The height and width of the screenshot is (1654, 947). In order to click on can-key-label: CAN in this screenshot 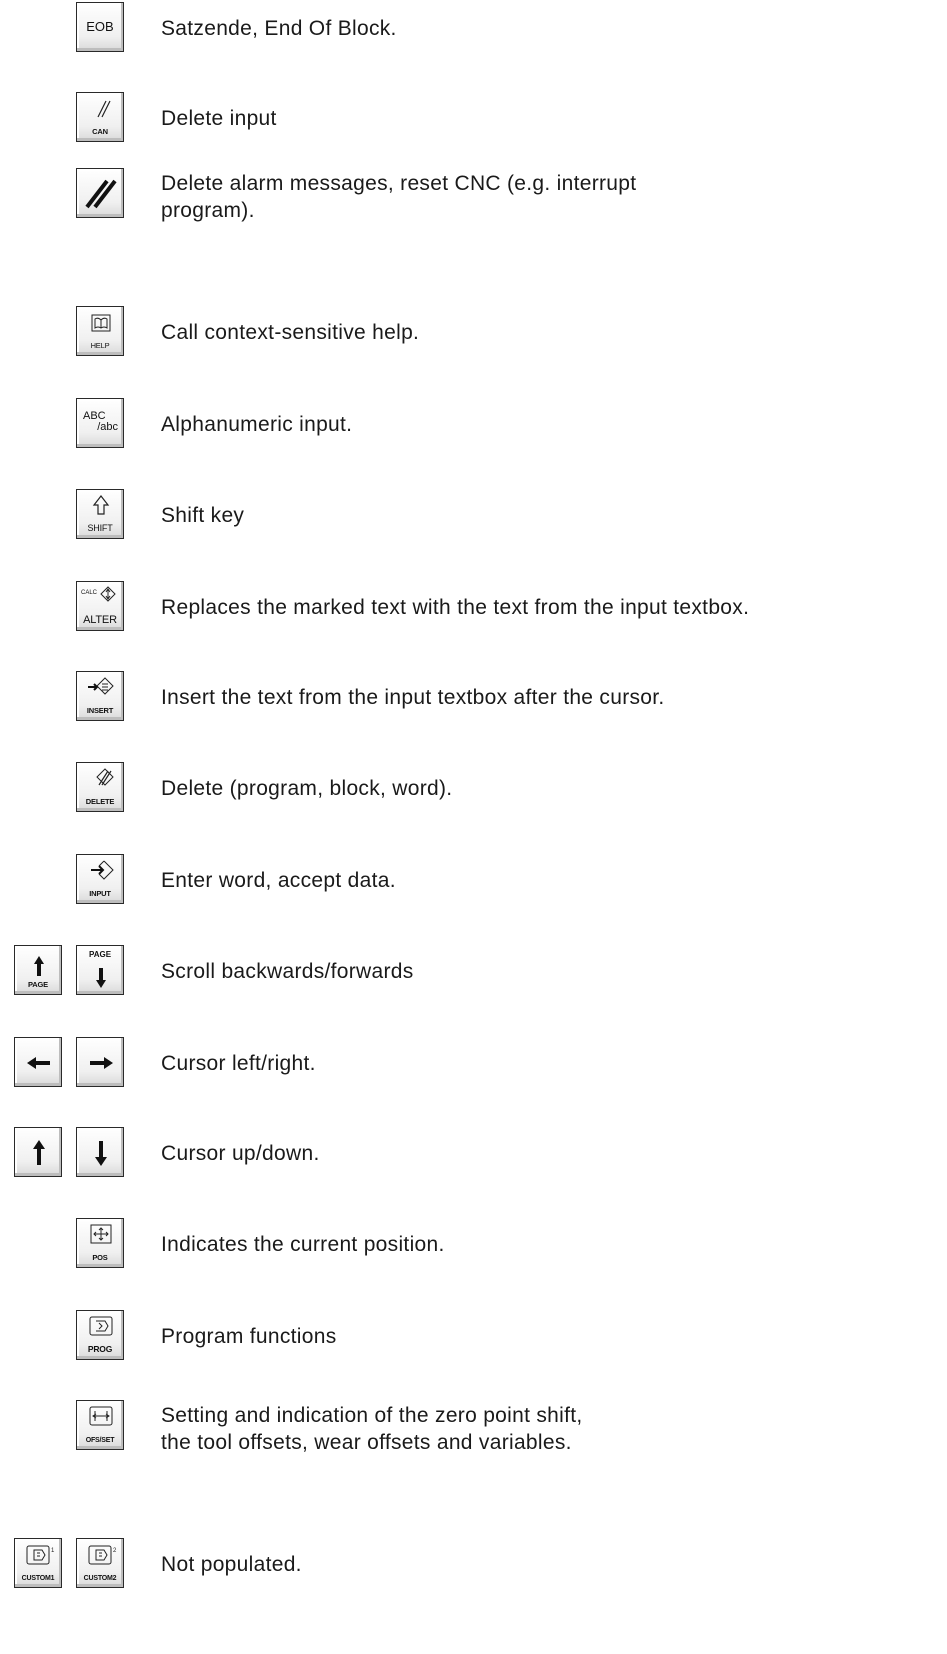, I will do `click(100, 131)`.